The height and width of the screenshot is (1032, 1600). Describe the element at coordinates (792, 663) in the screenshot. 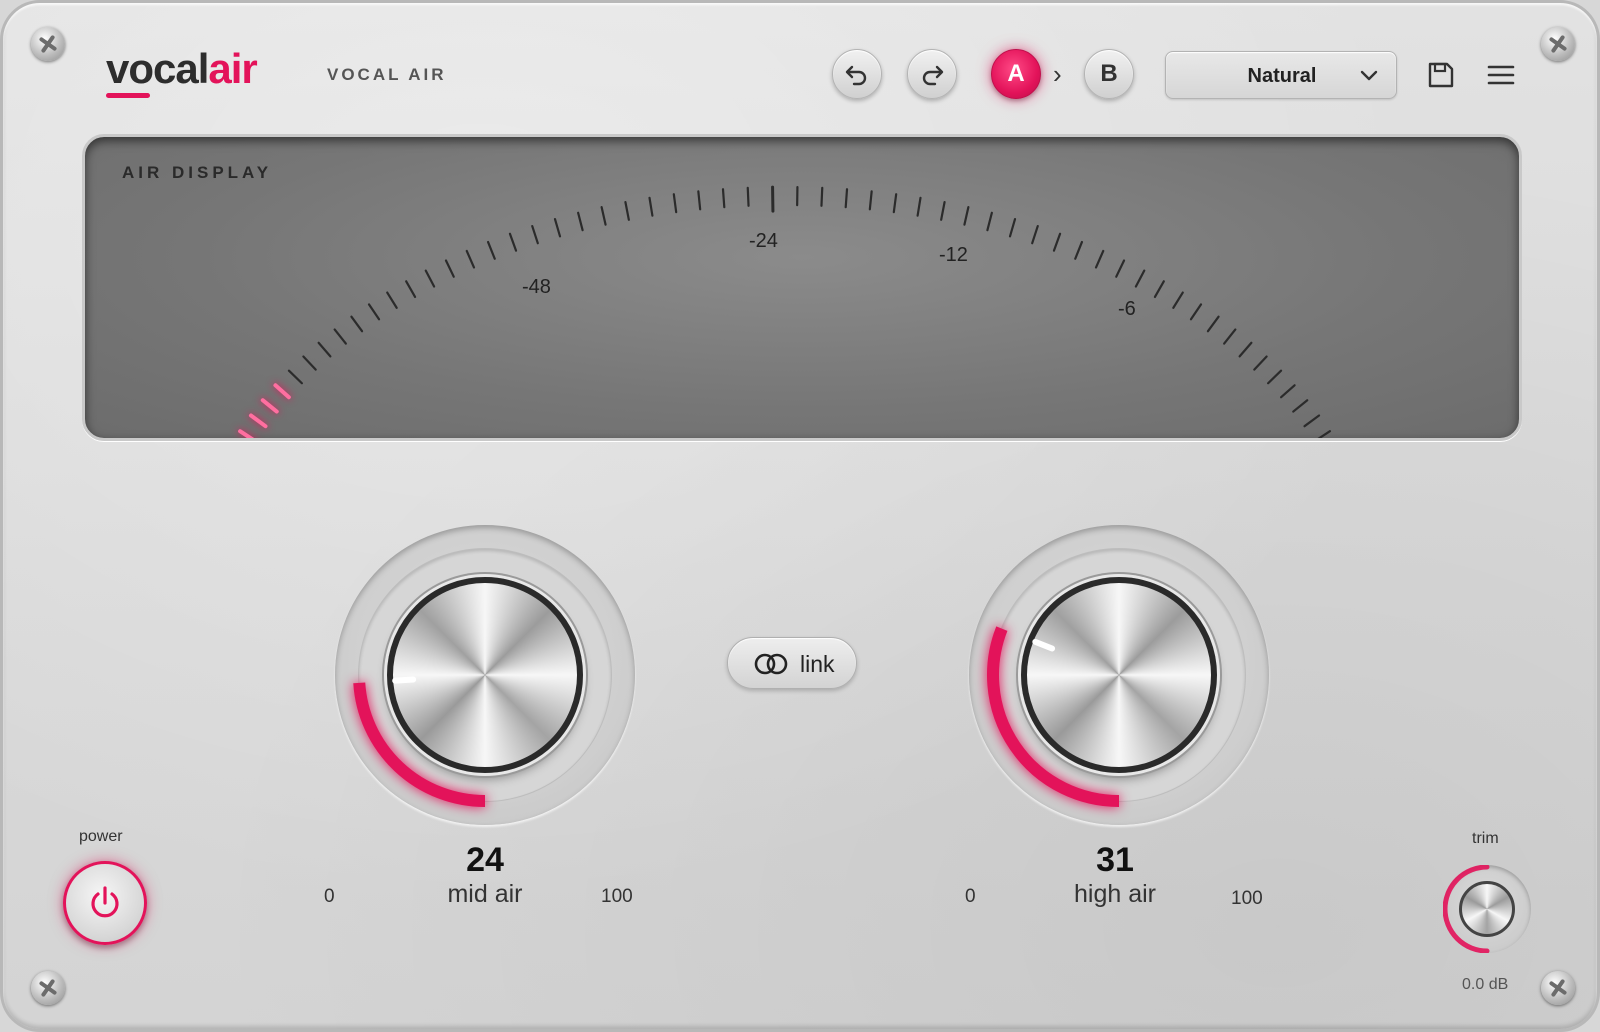

I see `link-button: link` at that location.